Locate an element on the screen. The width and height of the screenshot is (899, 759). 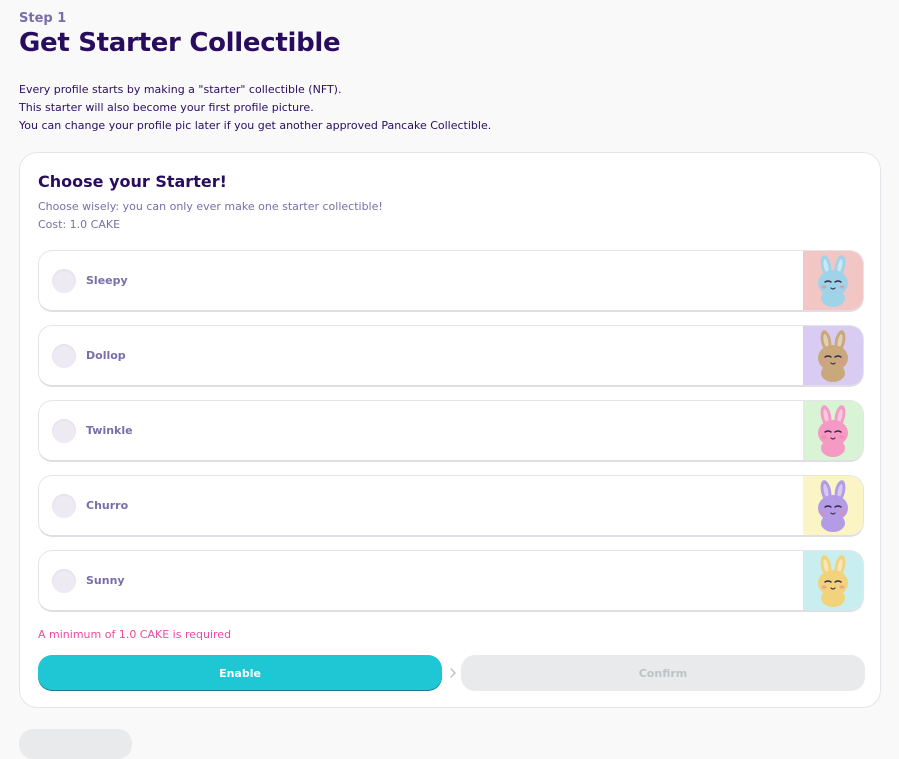
starter-option-label: Sunny is located at coordinates (105, 580).